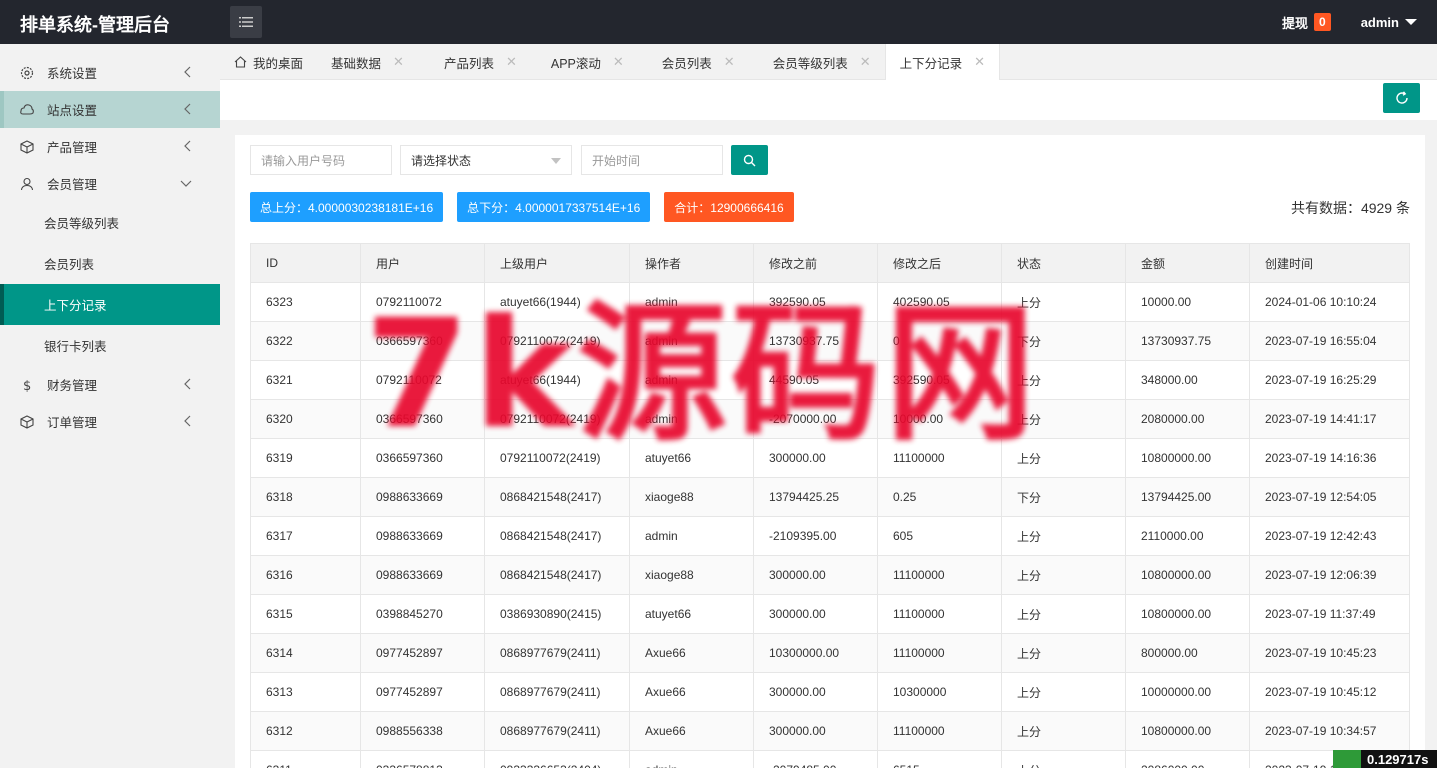 Image resolution: width=1437 pixels, height=768 pixels. Describe the element at coordinates (188, 110) in the screenshot. I see `chevron-left-icon` at that location.